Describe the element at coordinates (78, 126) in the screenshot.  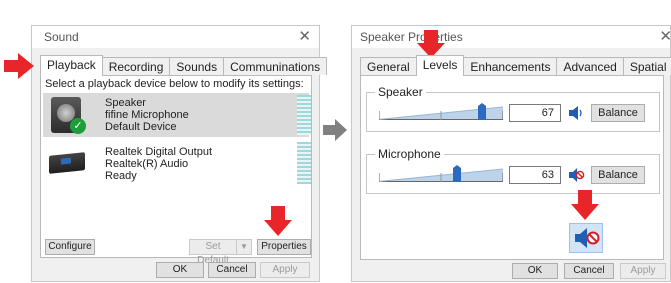
I see `check-icon: ✓` at that location.